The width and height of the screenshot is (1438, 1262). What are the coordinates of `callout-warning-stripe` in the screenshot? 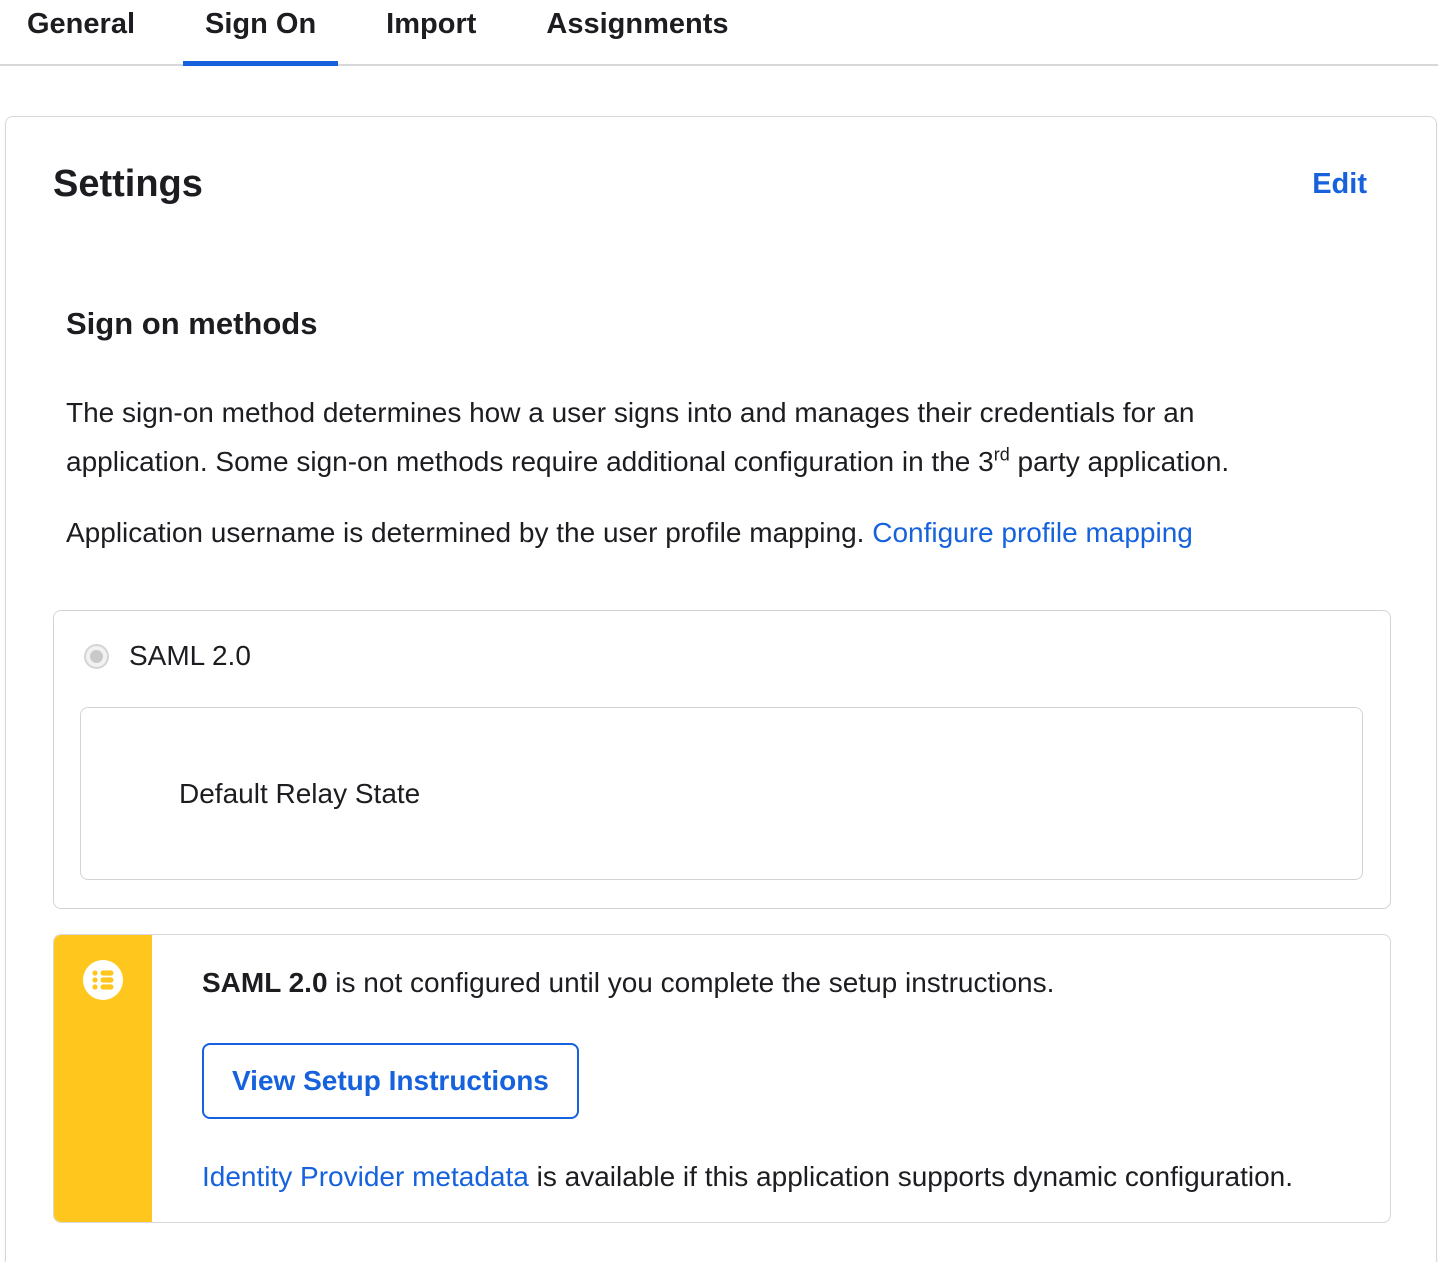 It's located at (103, 1078).